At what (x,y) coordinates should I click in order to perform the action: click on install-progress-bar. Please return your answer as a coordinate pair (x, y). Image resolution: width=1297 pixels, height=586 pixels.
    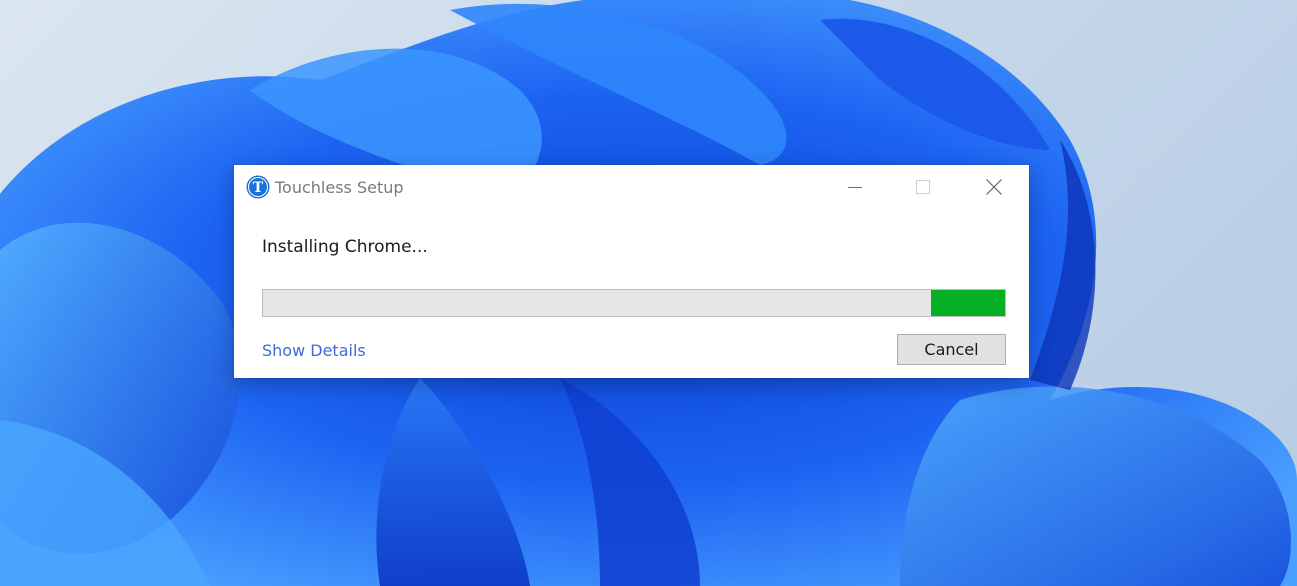
    Looking at the image, I should click on (634, 303).